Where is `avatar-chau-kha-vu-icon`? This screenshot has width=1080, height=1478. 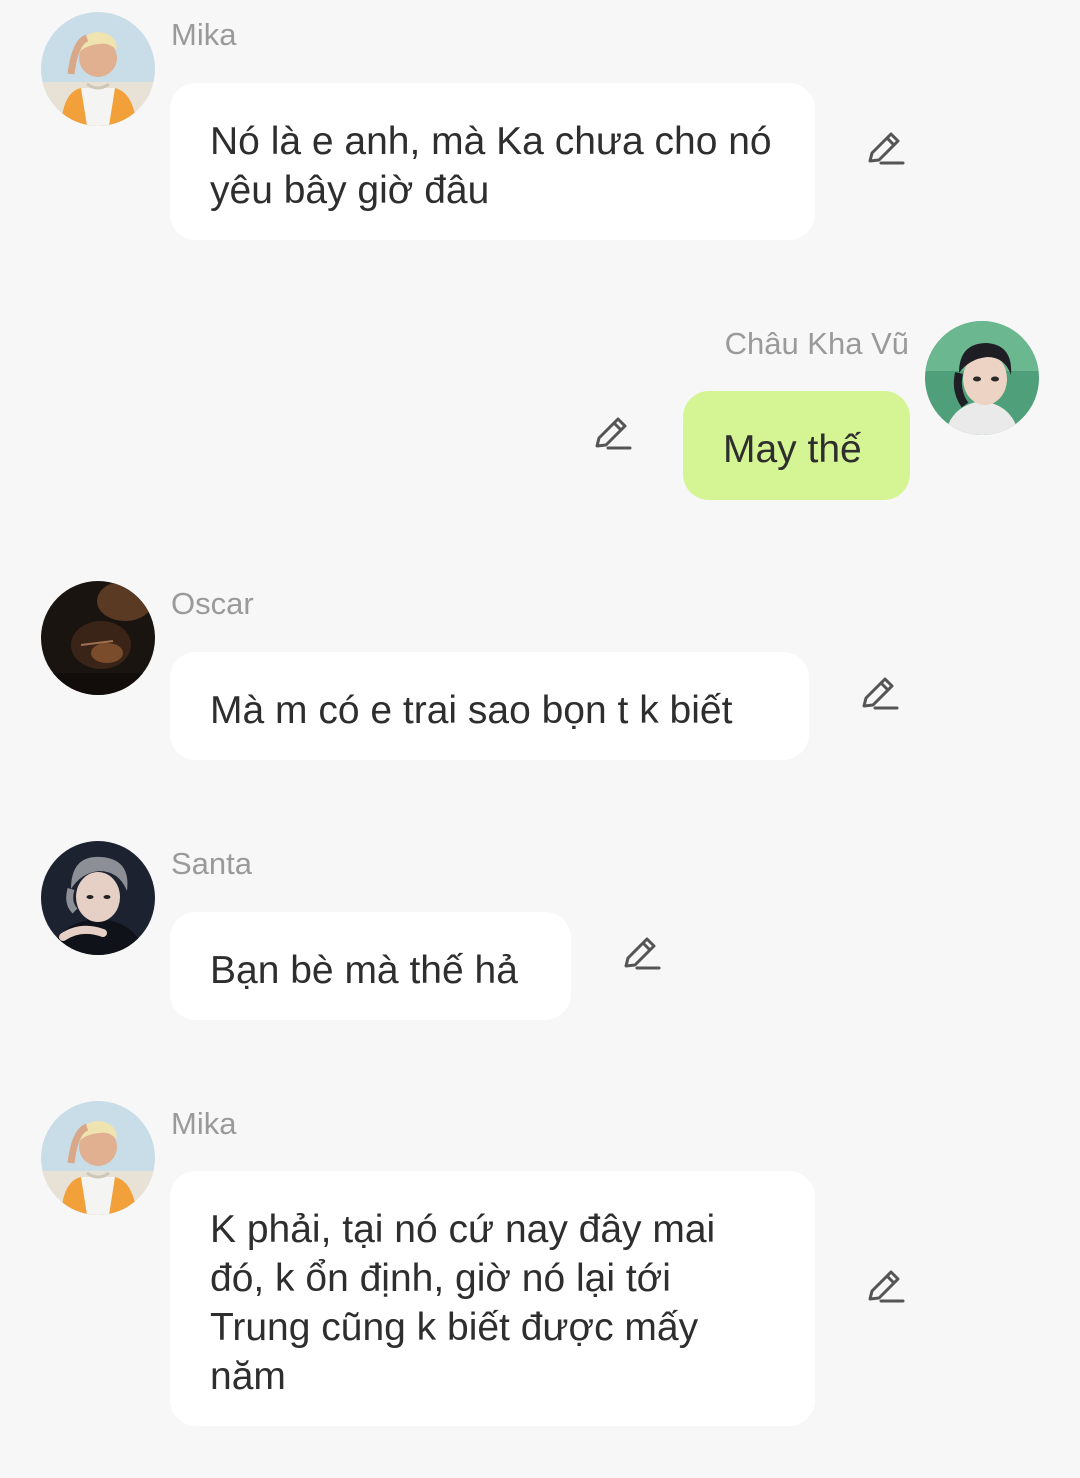
avatar-chau-kha-vu-icon is located at coordinates (982, 378).